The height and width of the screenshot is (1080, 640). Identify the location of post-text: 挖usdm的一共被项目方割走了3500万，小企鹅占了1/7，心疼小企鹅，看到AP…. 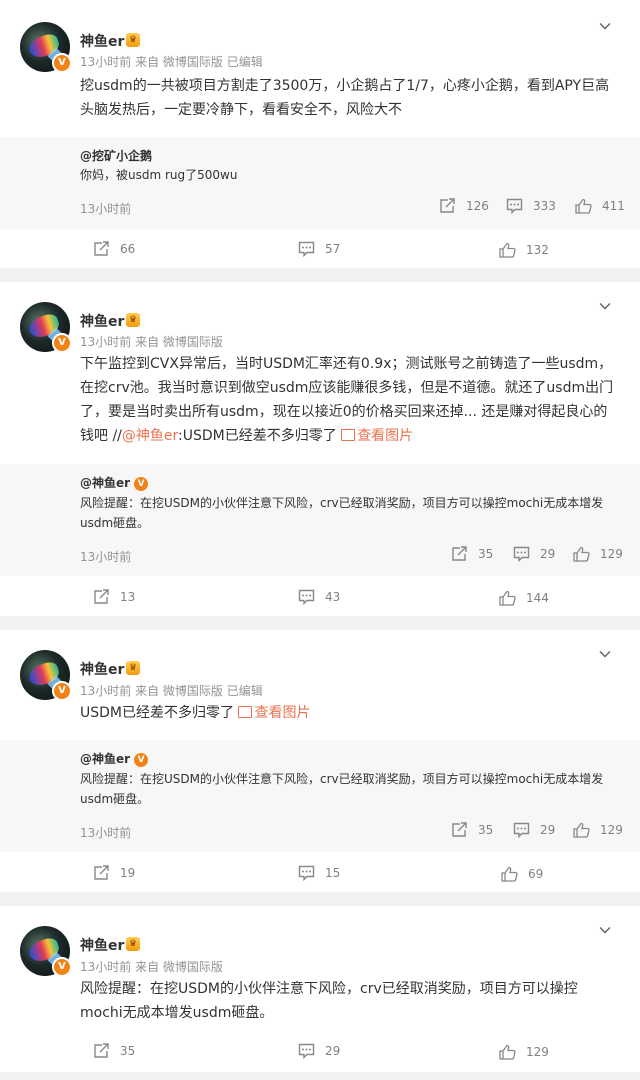
(345, 98).